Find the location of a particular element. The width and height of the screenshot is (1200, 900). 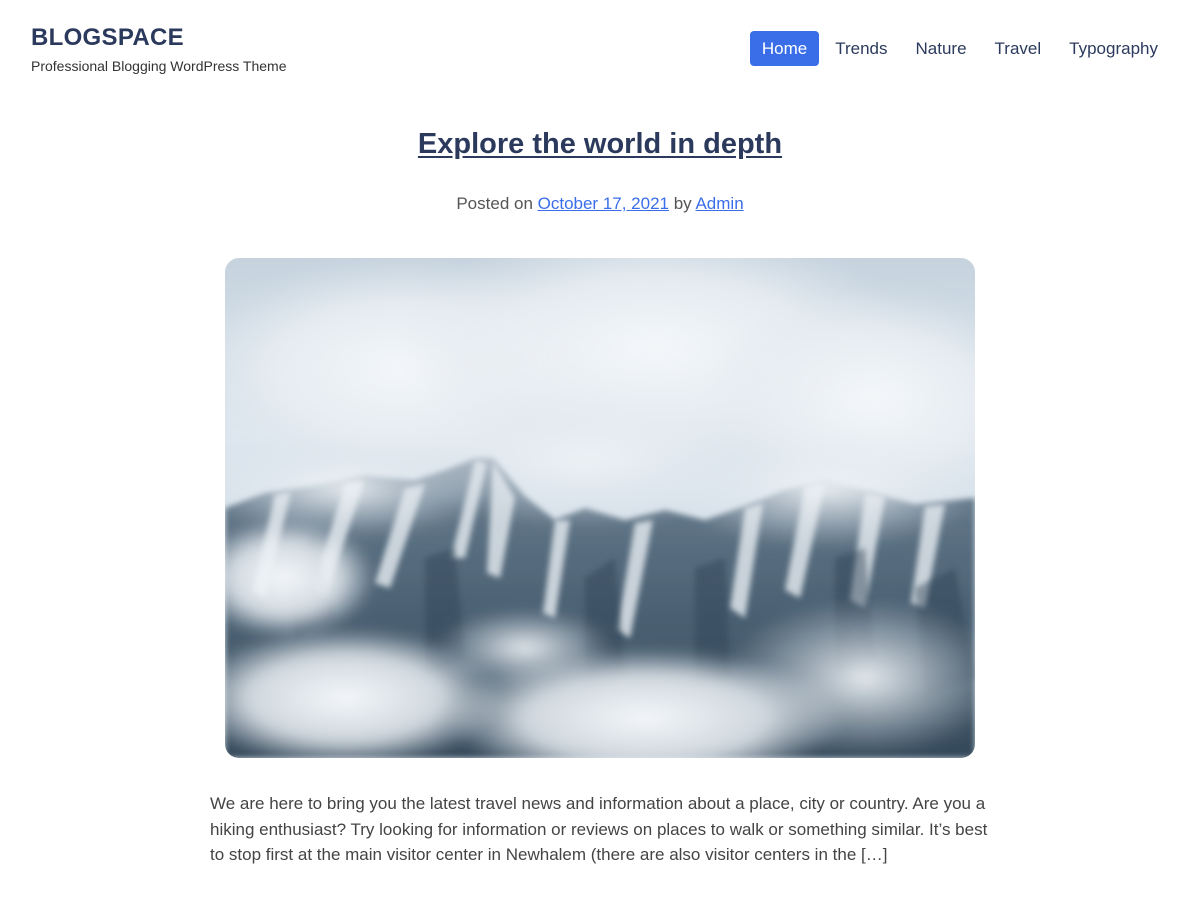

nav-item-trends: Trends is located at coordinates (861, 48).